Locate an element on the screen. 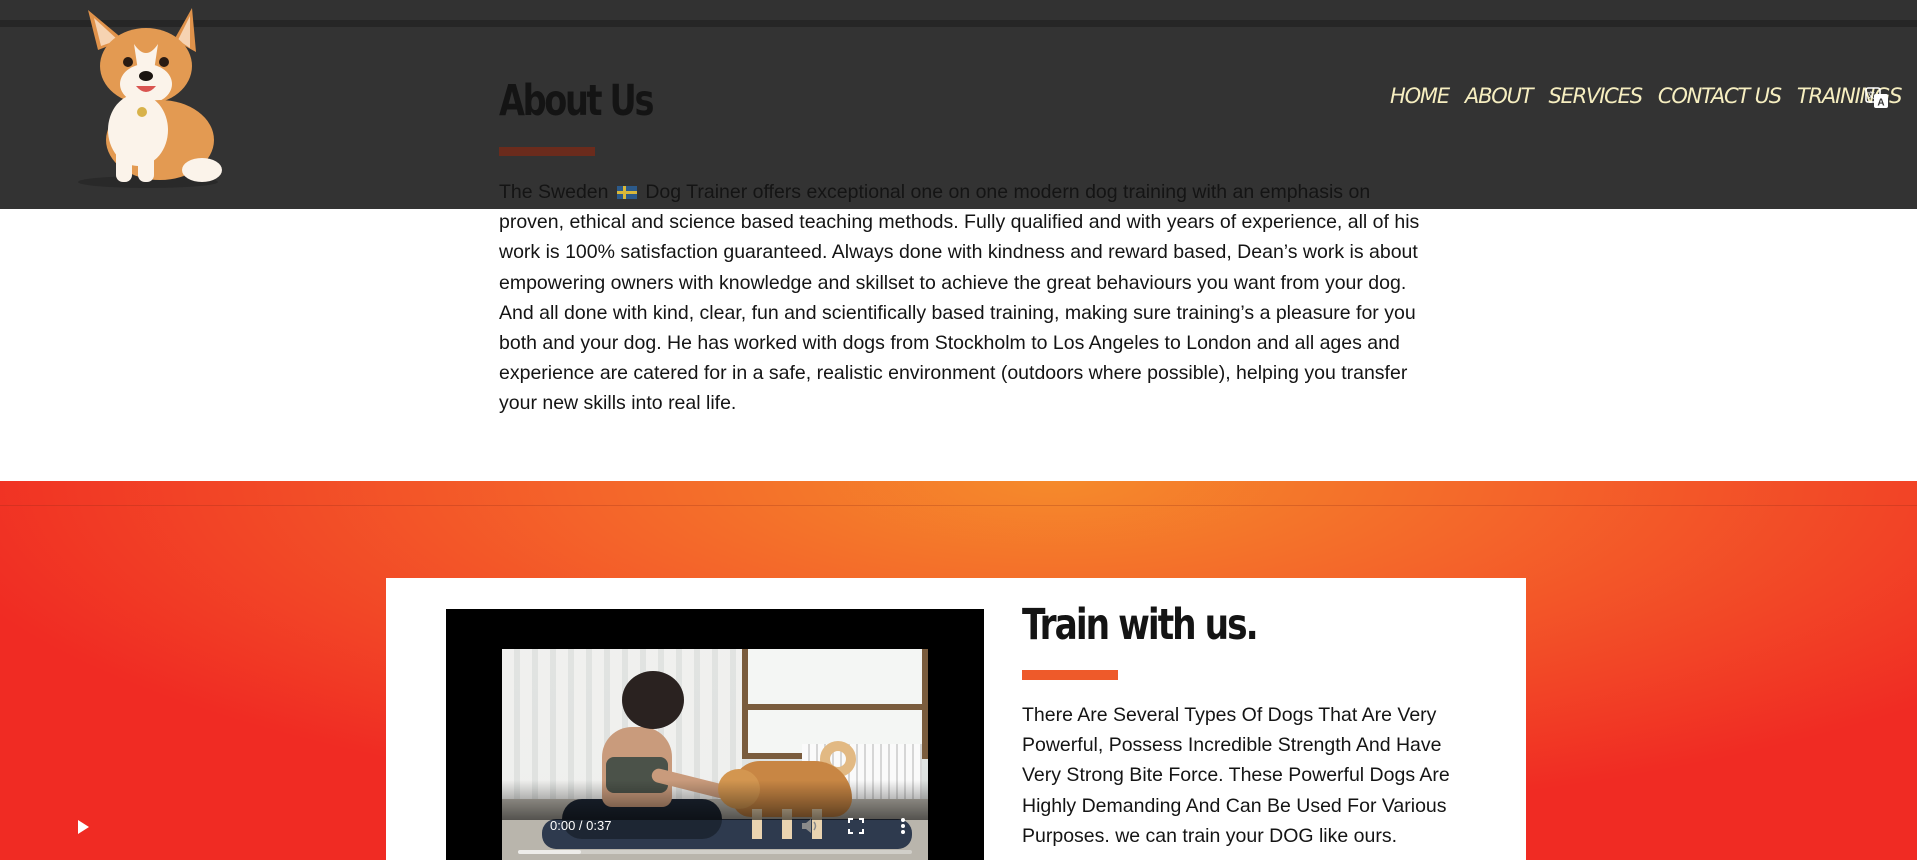 This screenshot has height=860, width=1917. about-title-underline is located at coordinates (547, 151).